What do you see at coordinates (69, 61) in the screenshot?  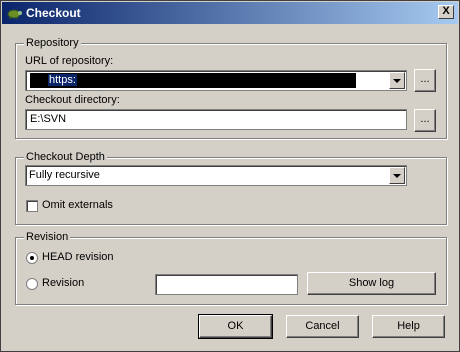 I see `url-label: URL of repository:` at bounding box center [69, 61].